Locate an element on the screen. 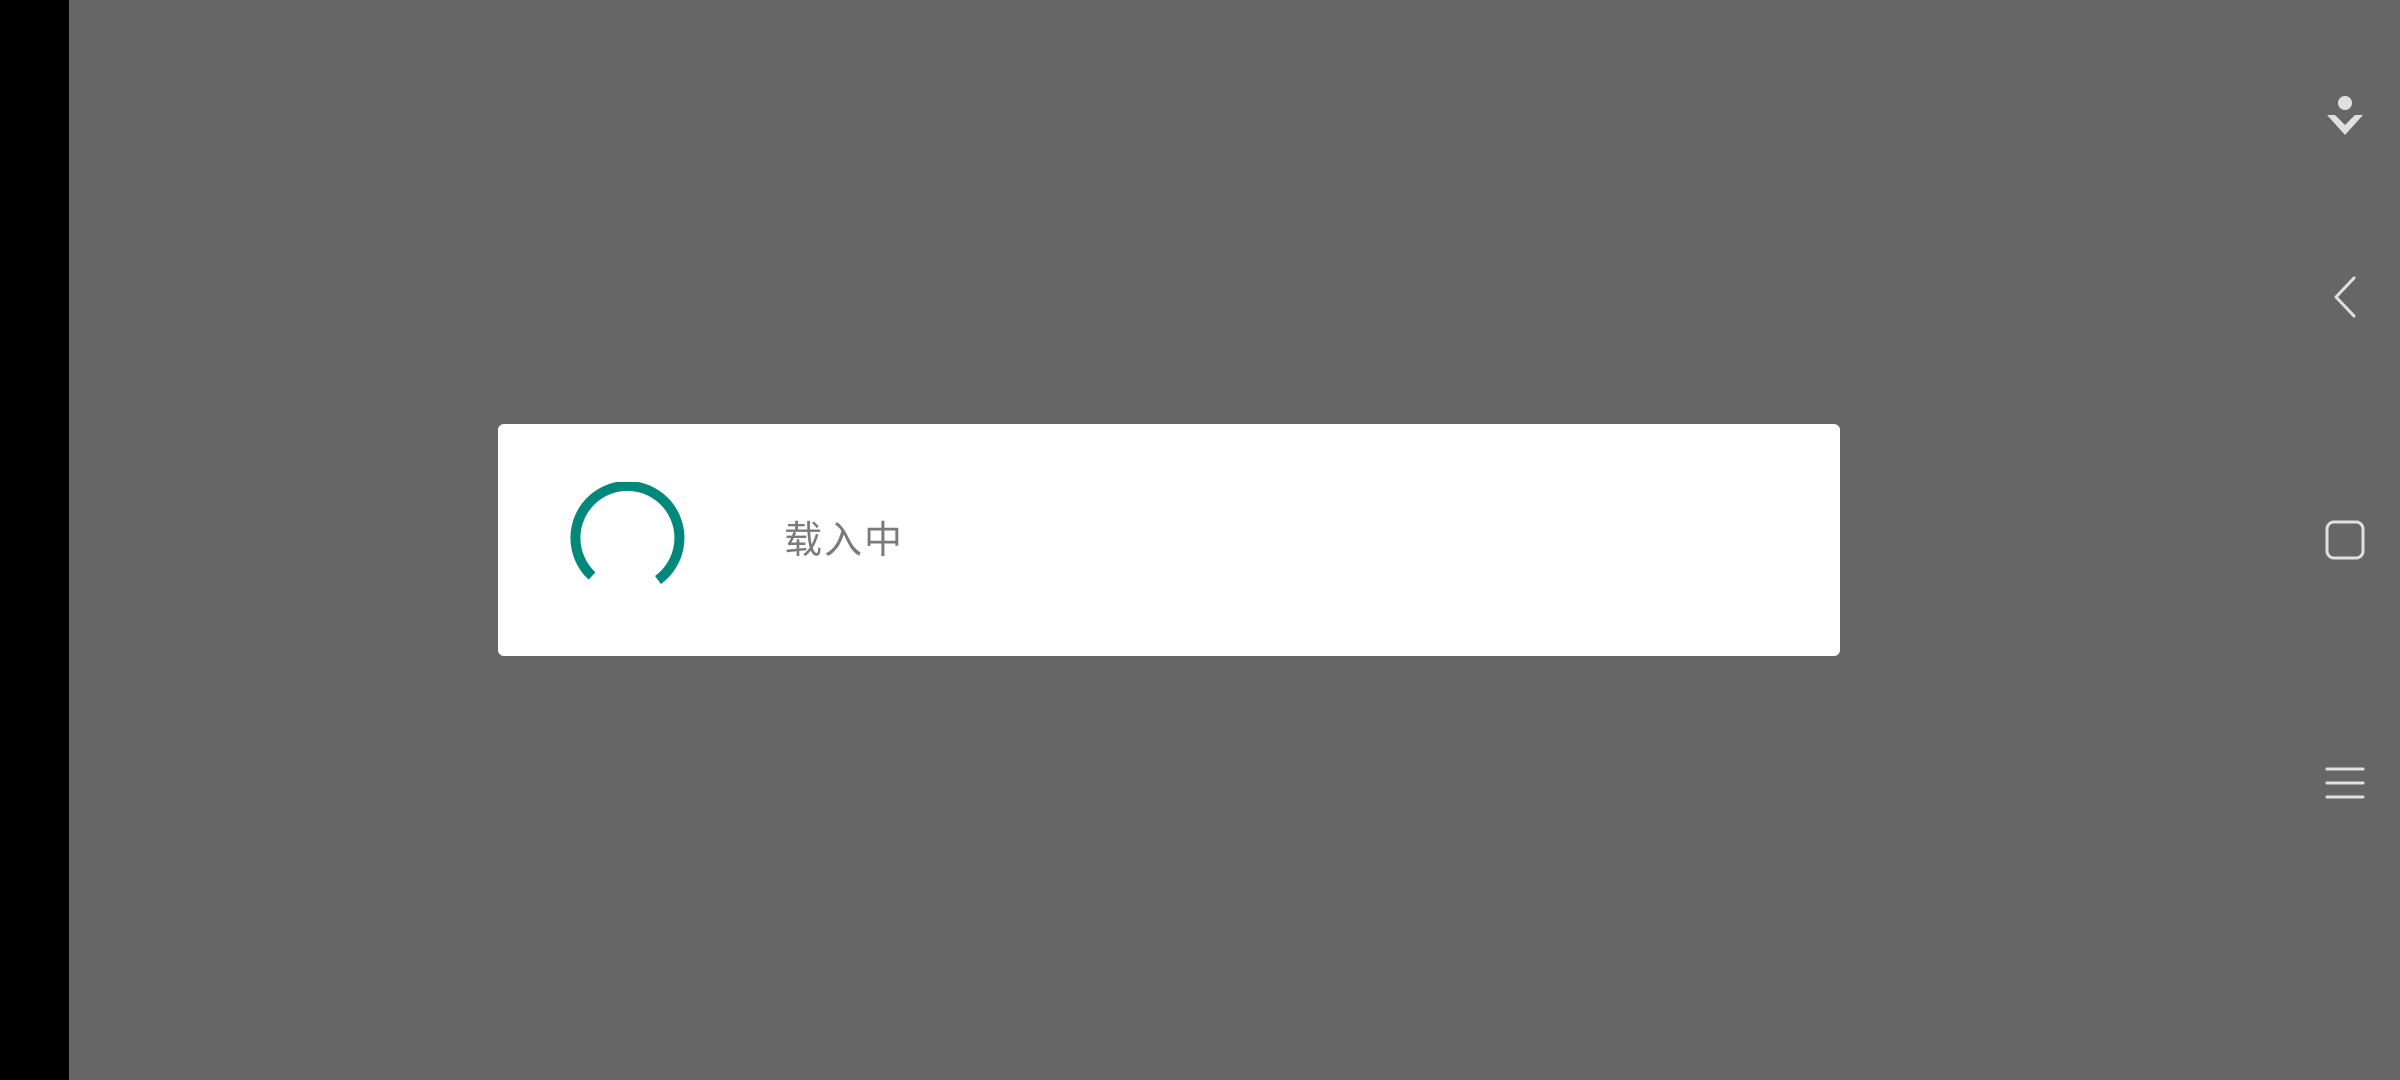 The image size is (2400, 1080). navigation-bar is located at coordinates (2345, 540).